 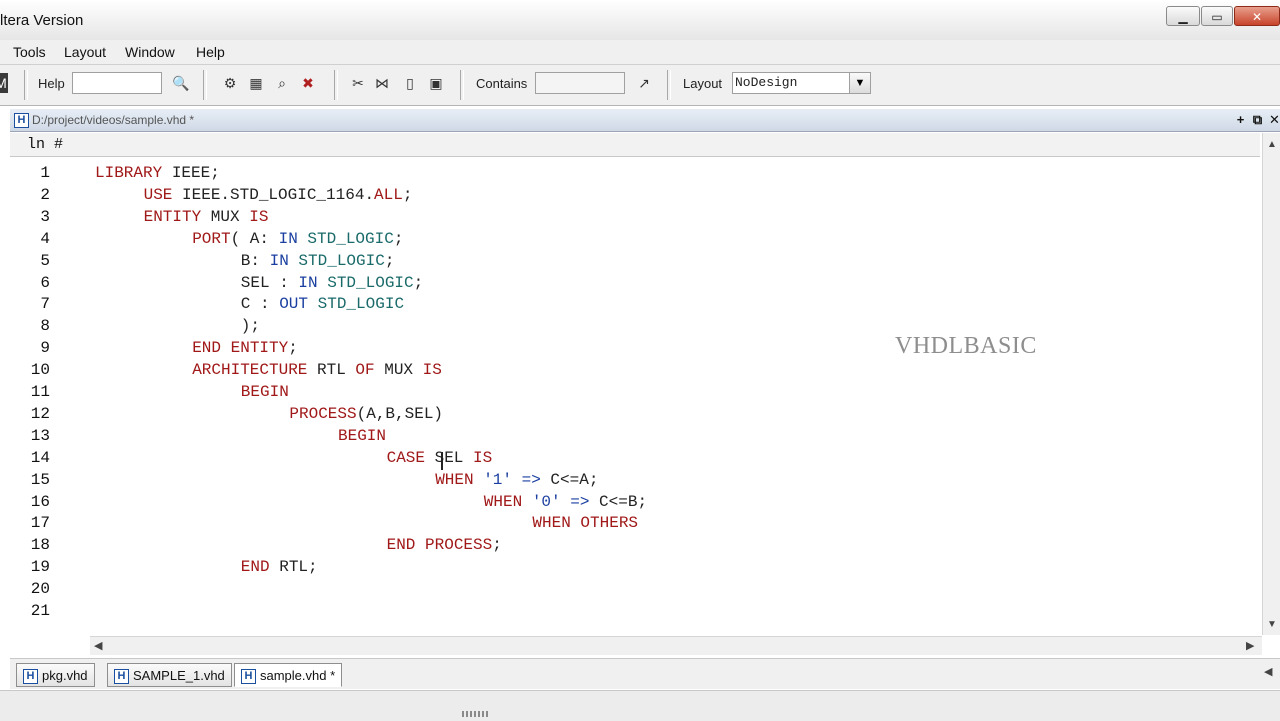 What do you see at coordinates (580, 83) in the screenshot?
I see `contains-input` at bounding box center [580, 83].